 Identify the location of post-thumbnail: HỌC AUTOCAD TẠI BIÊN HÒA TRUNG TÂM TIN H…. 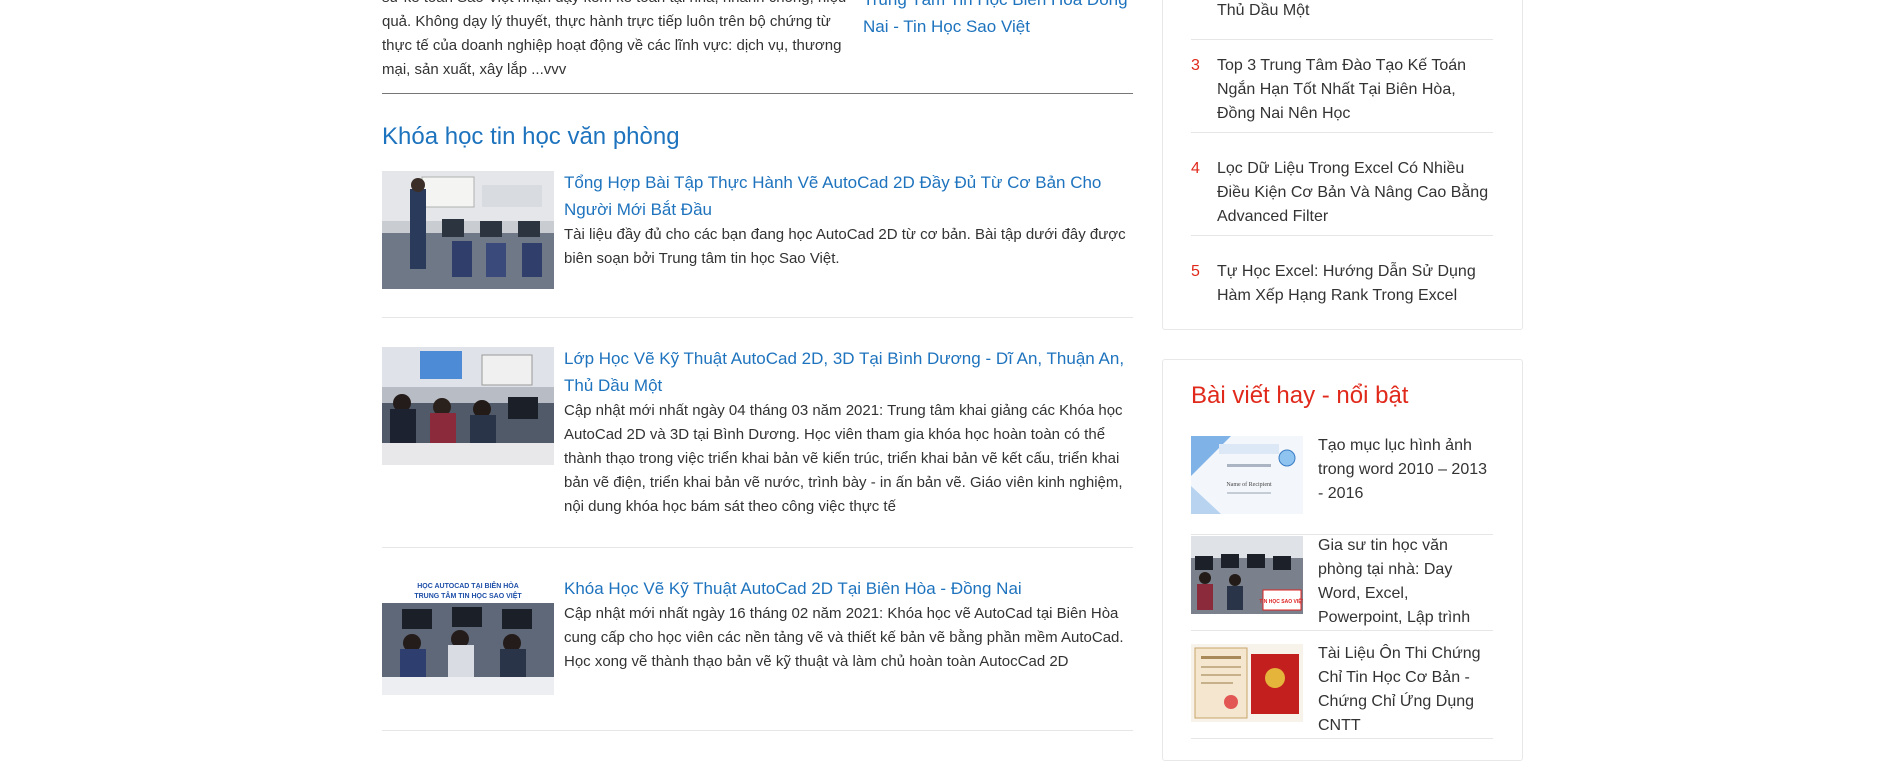
(468, 636).